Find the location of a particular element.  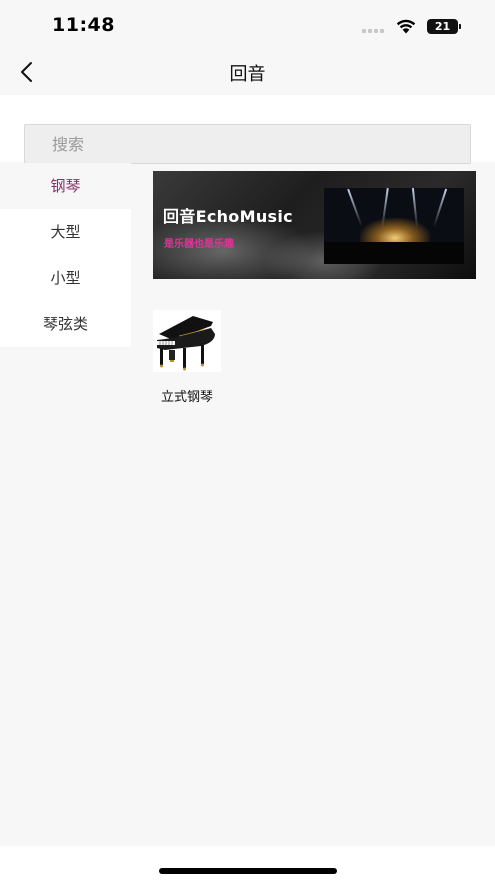

category-sidebar: 钢琴 大型 小型 琴弦类 is located at coordinates (65, 255).